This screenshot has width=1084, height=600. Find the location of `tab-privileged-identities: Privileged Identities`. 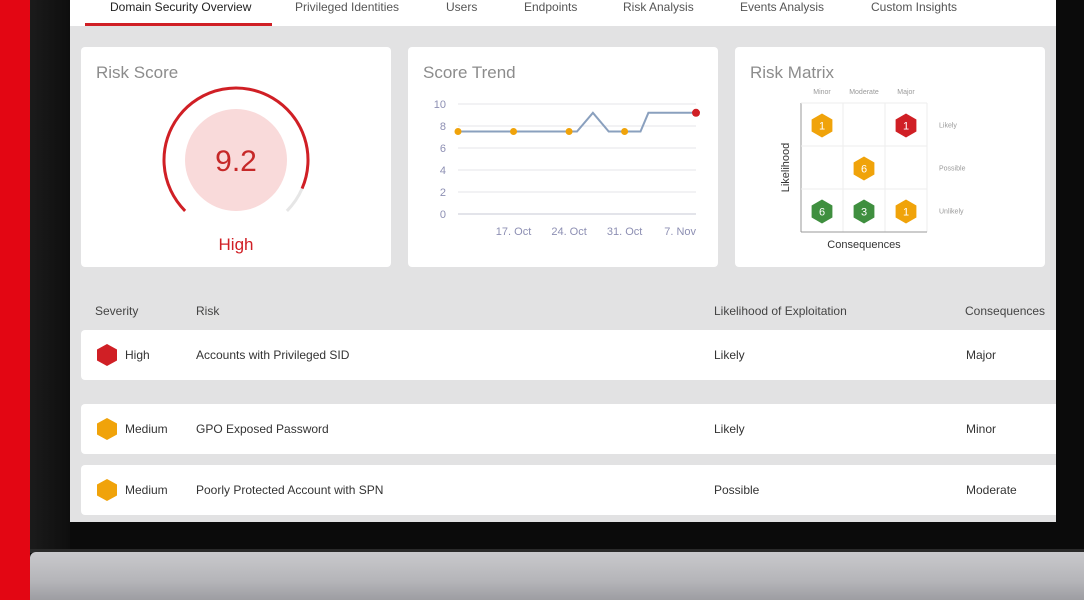

tab-privileged-identities: Privileged Identities is located at coordinates (347, 13).